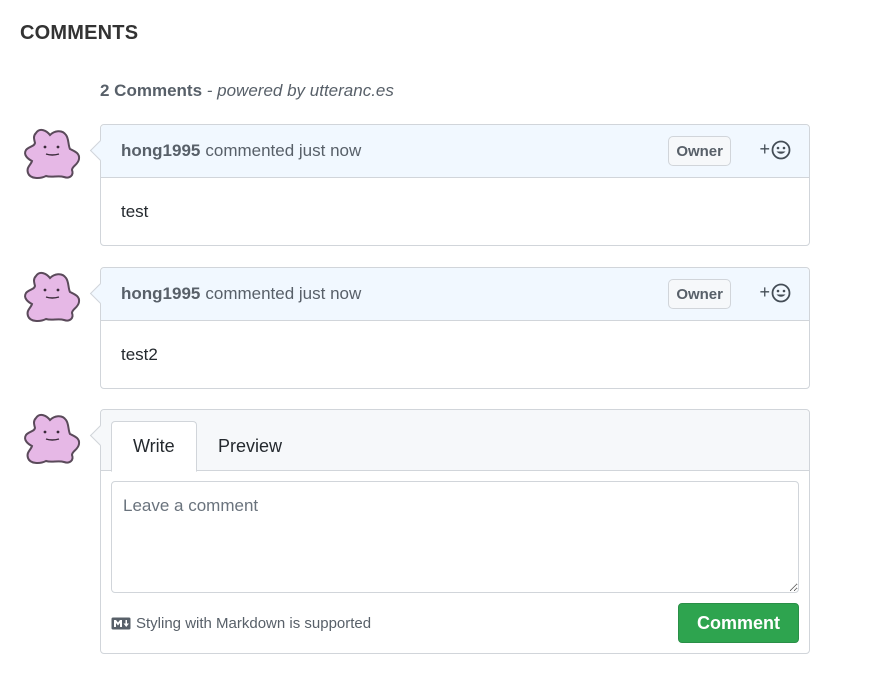 The width and height of the screenshot is (878, 677). I want to click on tab-write: Write, so click(154, 446).